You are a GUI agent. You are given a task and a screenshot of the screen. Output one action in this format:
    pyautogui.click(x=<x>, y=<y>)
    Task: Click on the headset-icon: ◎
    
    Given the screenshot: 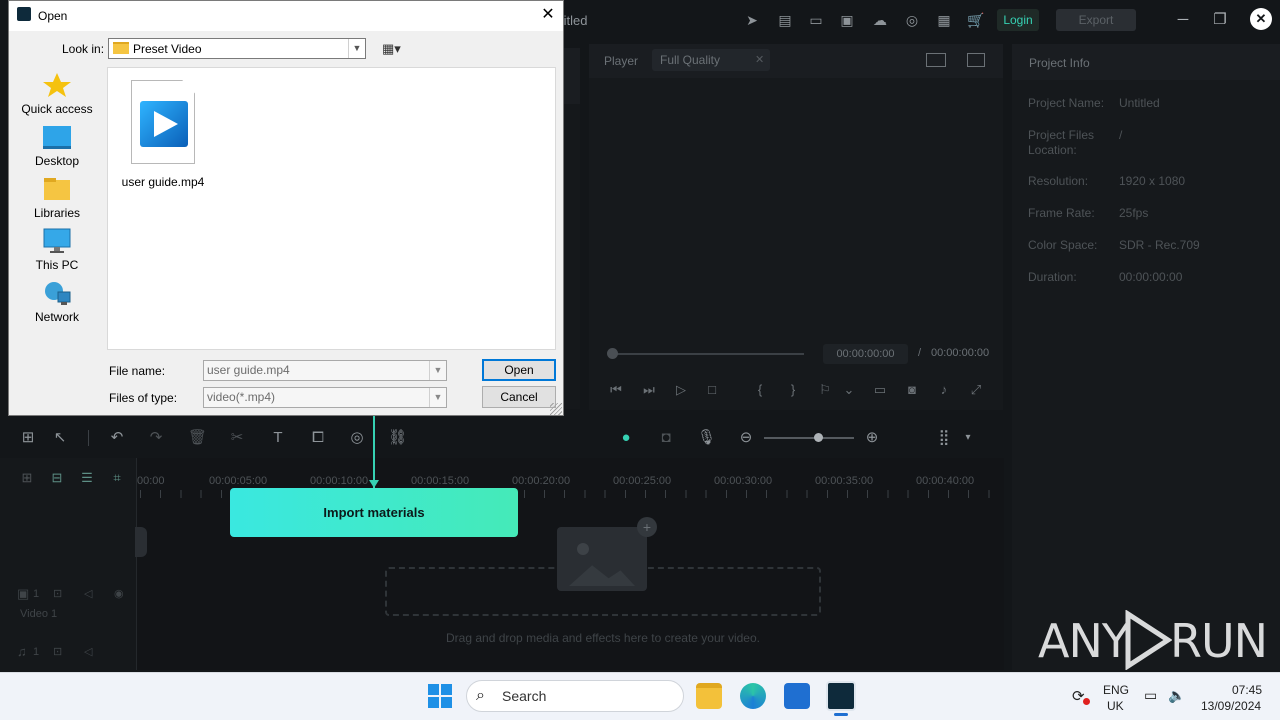 What is the action you would take?
    pyautogui.click(x=912, y=20)
    